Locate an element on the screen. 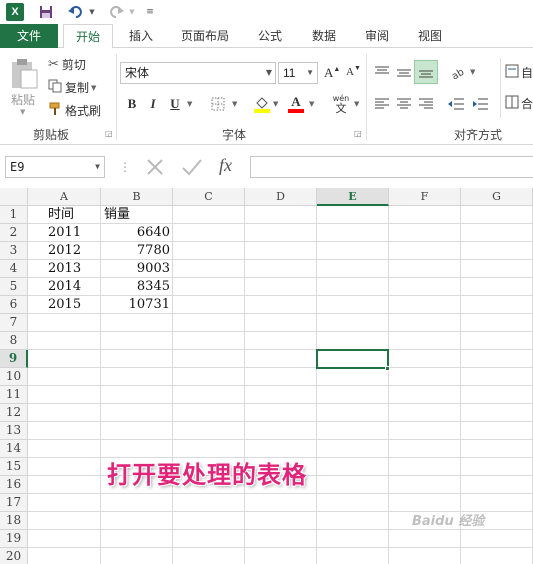 This screenshot has height=564, width=533. align-center-icon is located at coordinates (404, 104).